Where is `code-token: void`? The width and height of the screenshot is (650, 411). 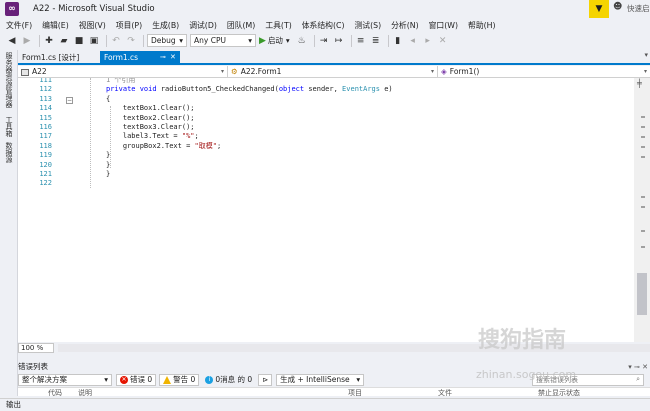 code-token: void is located at coordinates (150, 89).